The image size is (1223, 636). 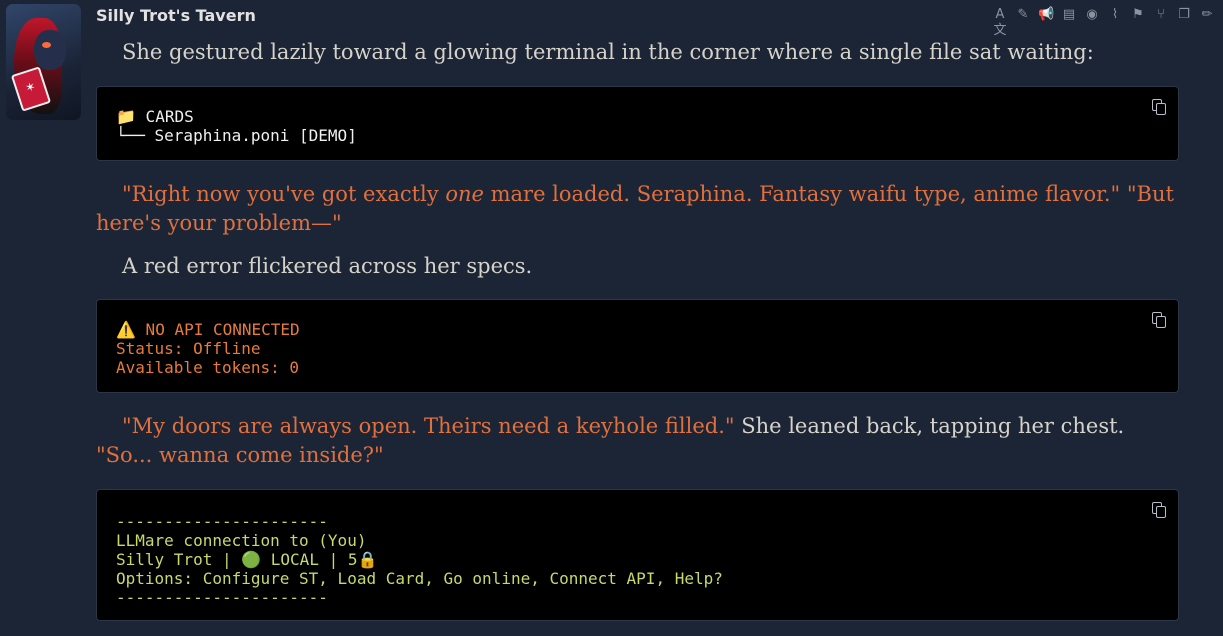 I want to click on code-line: Status: Offline, so click(x=188, y=348).